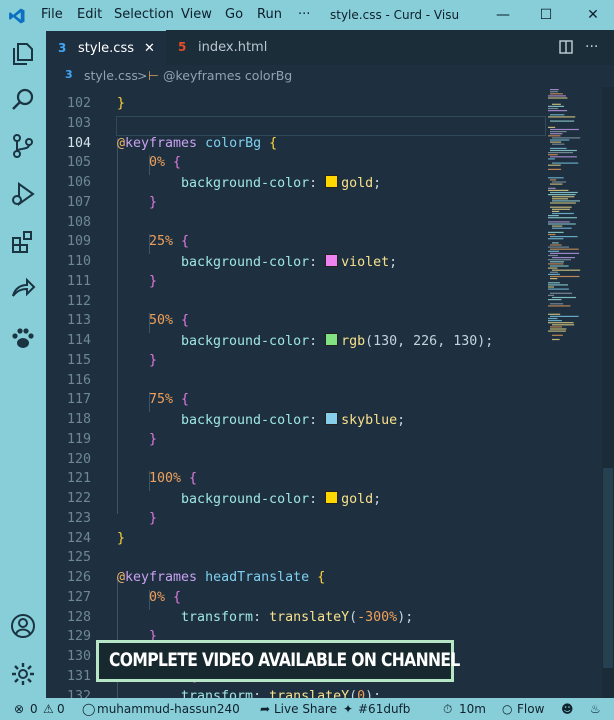  I want to click on flow-icon: ○, so click(507, 709).